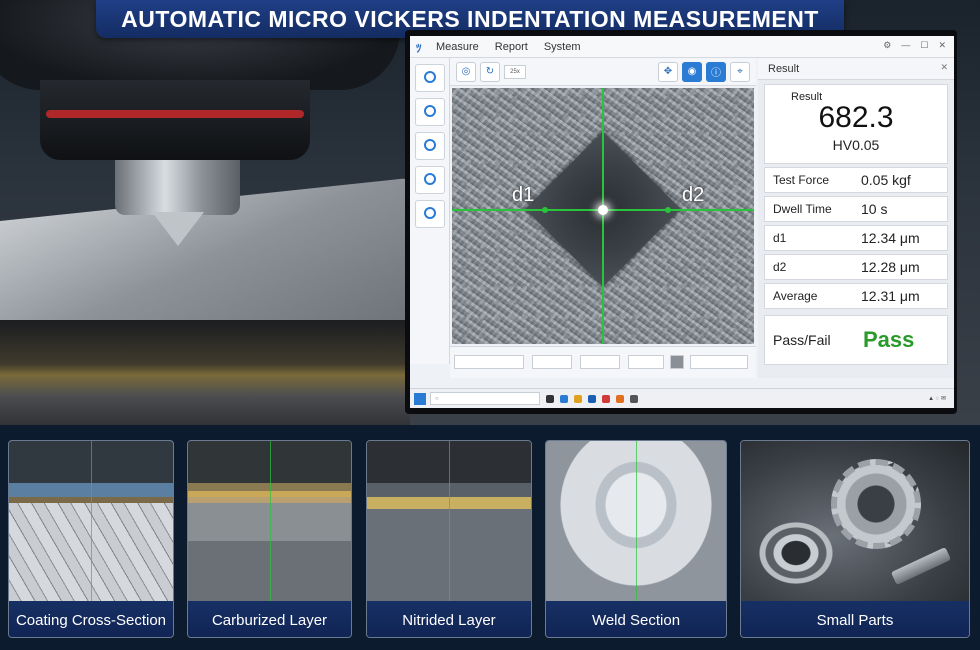  I want to click on pass-fail-label: Pass/Fail, so click(802, 340).